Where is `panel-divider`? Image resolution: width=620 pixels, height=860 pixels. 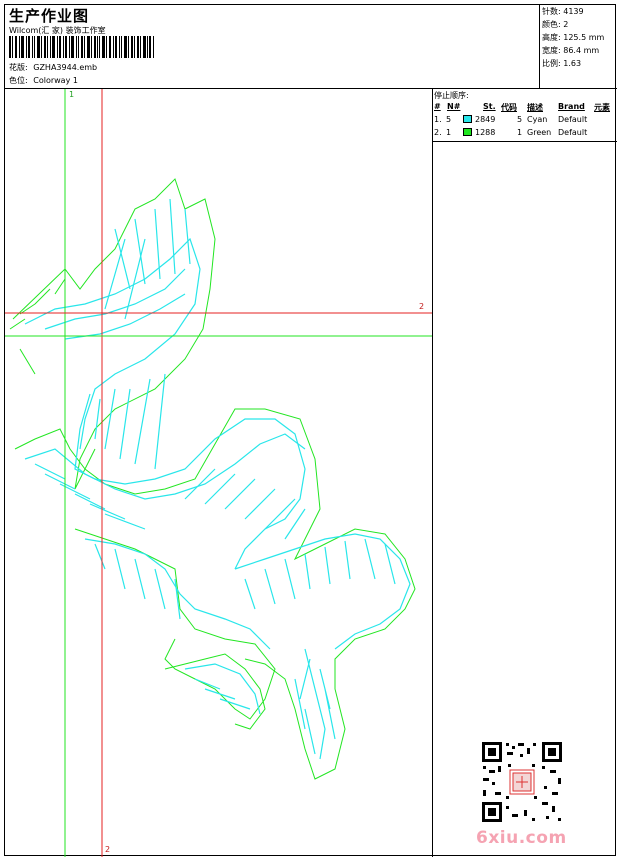 panel-divider is located at coordinates (525, 141).